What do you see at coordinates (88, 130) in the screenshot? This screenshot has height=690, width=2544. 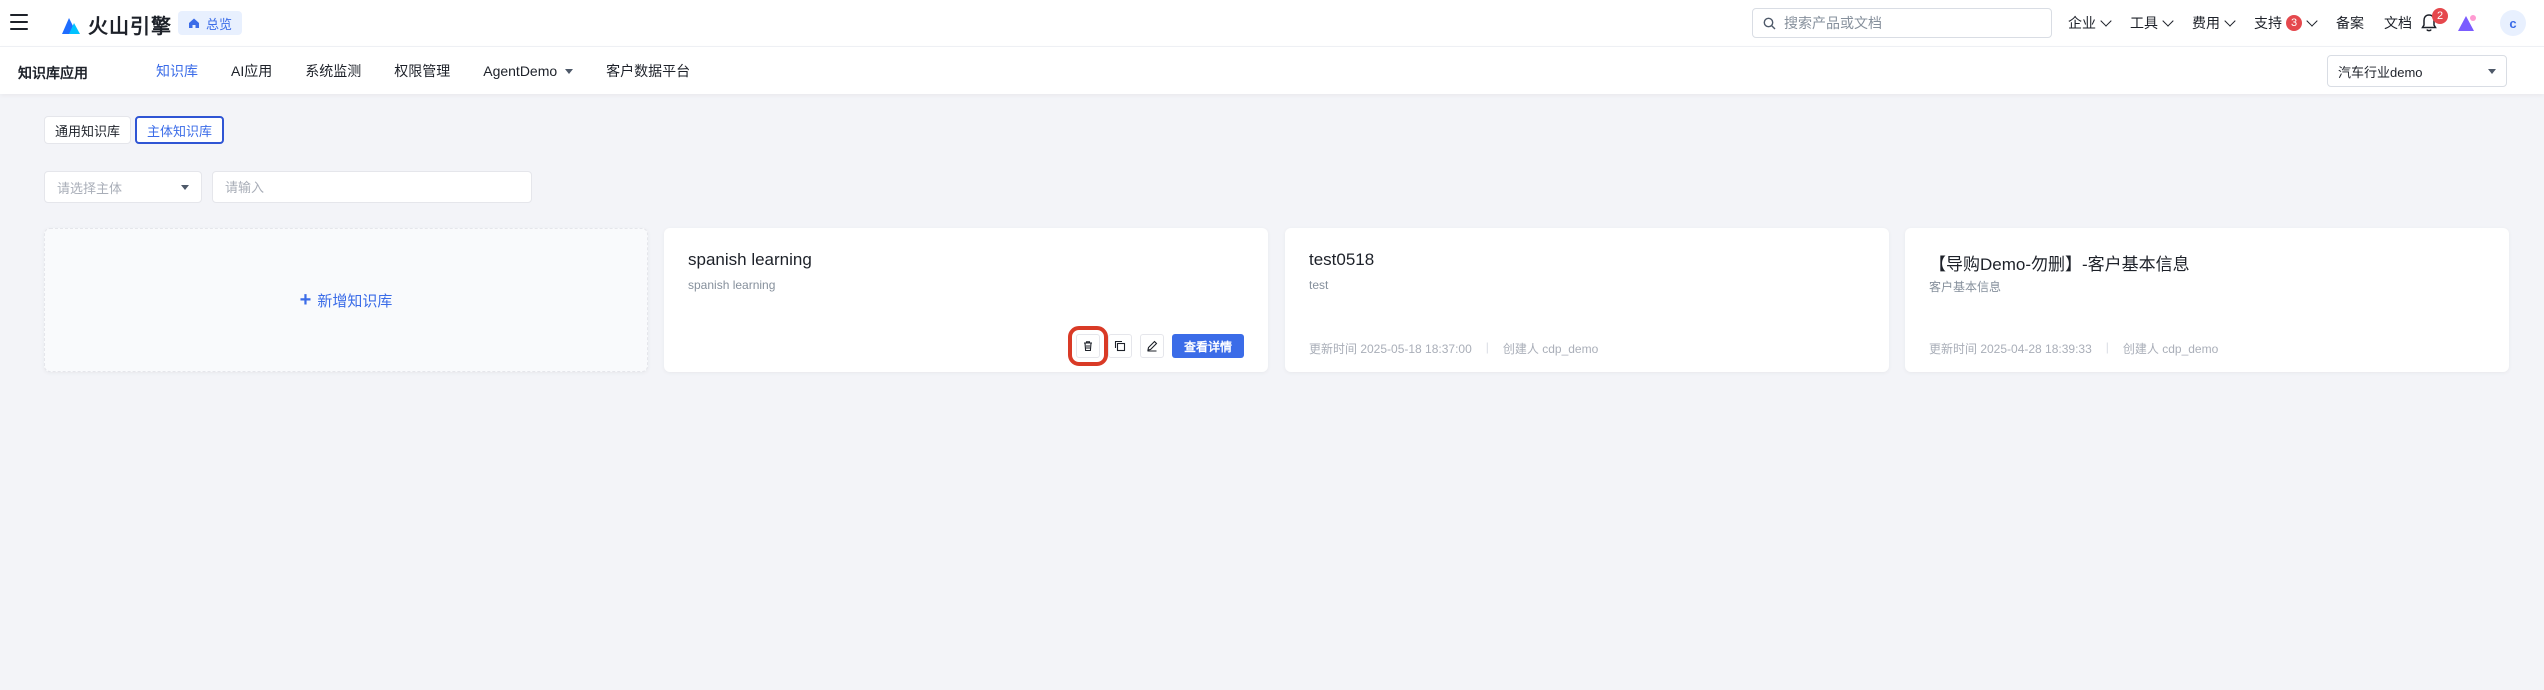 I see `segment-general-kb: 通用知识库` at bounding box center [88, 130].